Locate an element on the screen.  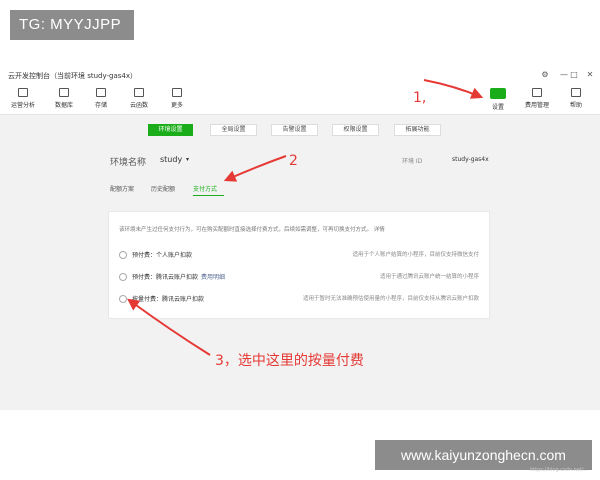
annotation-step-2: 2 is located at coordinates (293, 161).